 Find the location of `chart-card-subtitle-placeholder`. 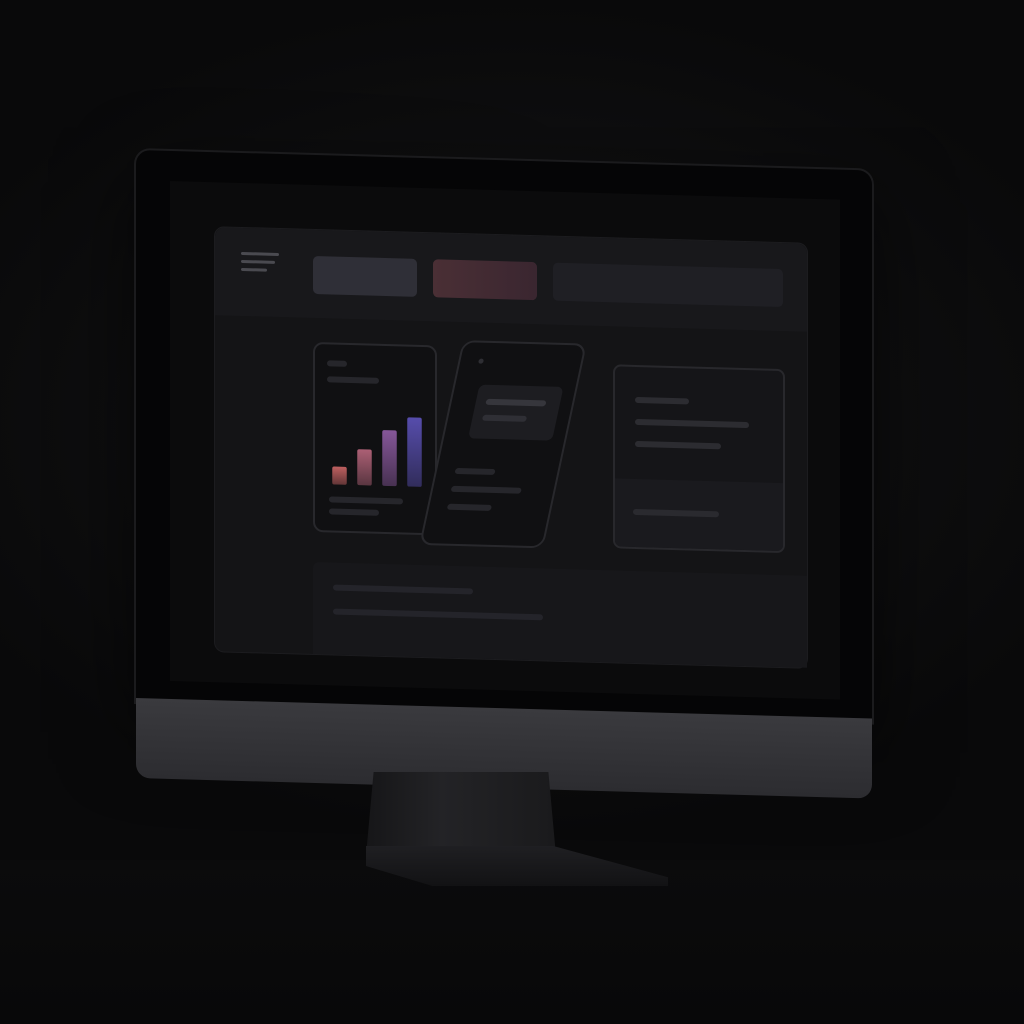

chart-card-subtitle-placeholder is located at coordinates (353, 380).